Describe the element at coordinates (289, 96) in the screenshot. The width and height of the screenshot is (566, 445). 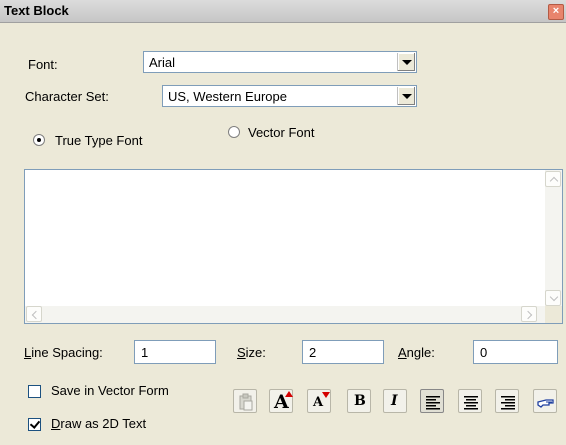
I see `charset-select: US, Western Europe` at that location.